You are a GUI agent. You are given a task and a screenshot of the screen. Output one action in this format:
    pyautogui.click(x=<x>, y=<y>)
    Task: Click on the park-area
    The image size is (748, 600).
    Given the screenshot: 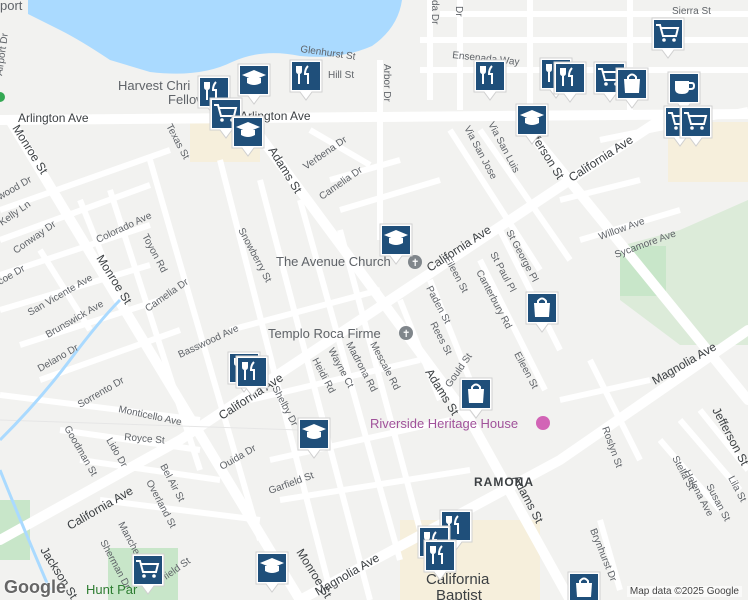 What is the action you would take?
    pyautogui.click(x=2, y=97)
    